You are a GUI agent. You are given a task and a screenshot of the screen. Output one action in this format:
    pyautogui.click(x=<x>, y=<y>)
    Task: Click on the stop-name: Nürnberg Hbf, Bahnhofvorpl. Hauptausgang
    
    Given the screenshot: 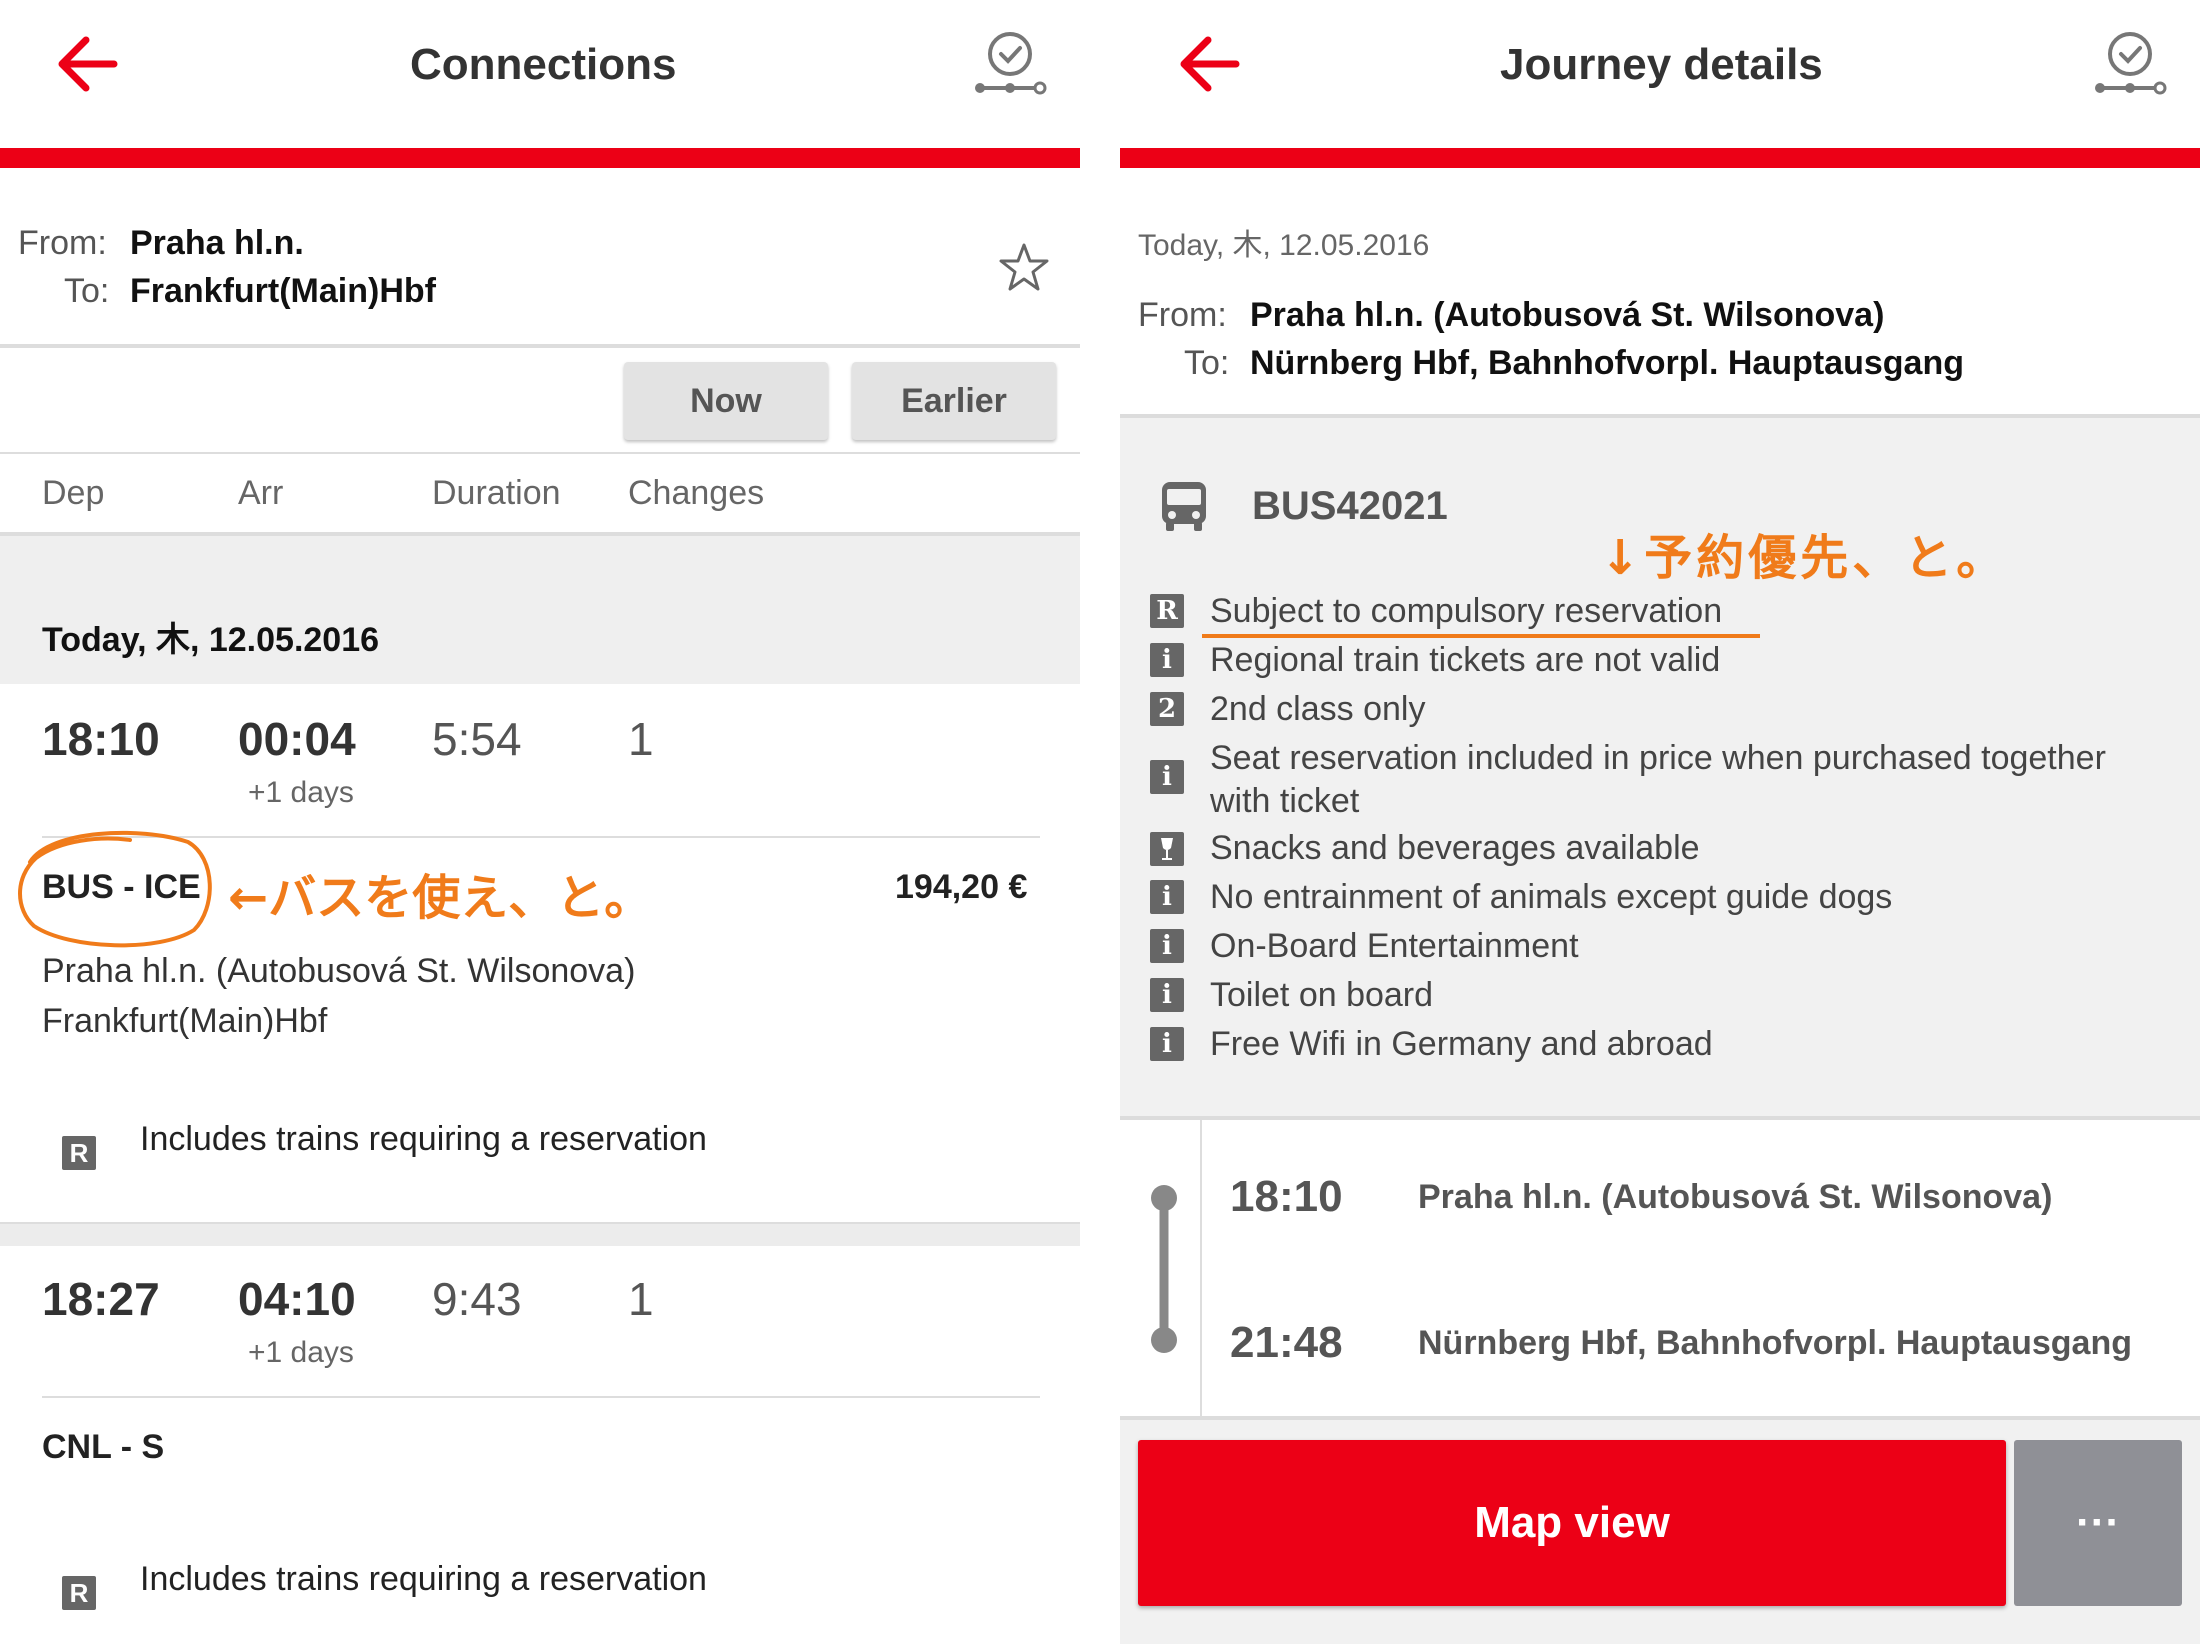 What is the action you would take?
    pyautogui.click(x=1775, y=1343)
    